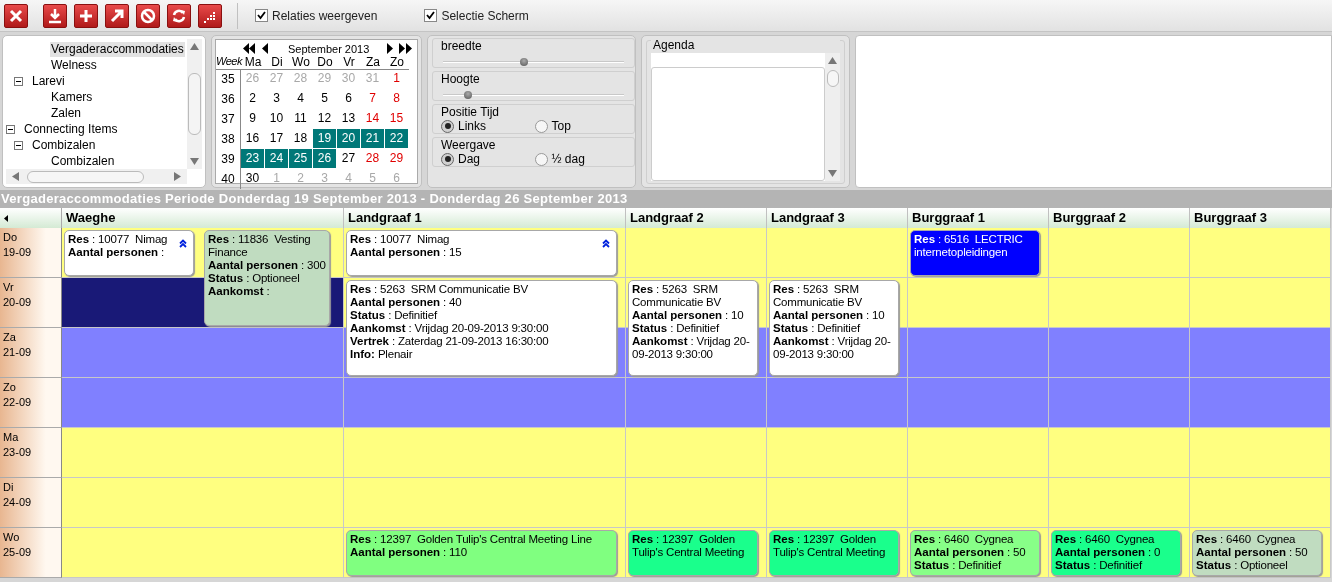  What do you see at coordinates (71, 129) in the screenshot?
I see `tree-item: Connecting Items` at bounding box center [71, 129].